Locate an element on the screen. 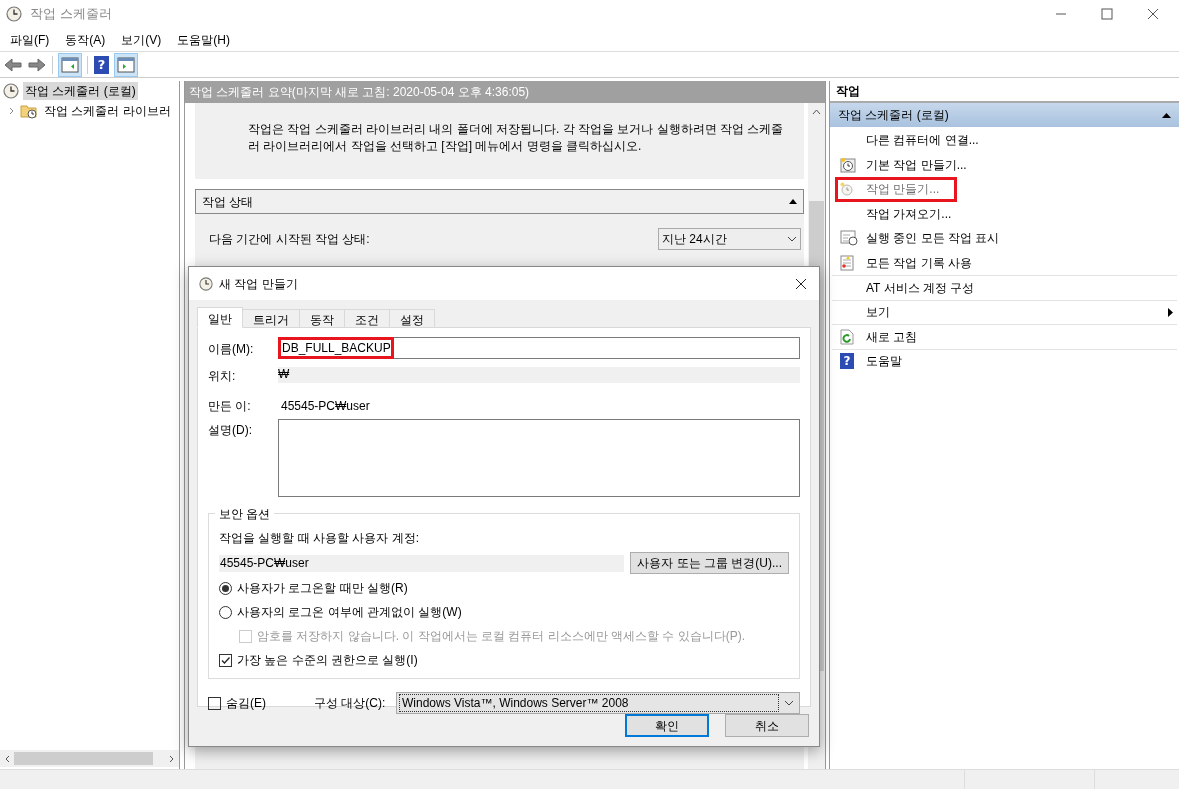 This screenshot has height=789, width=1179. tab: 일반 is located at coordinates (220, 317).